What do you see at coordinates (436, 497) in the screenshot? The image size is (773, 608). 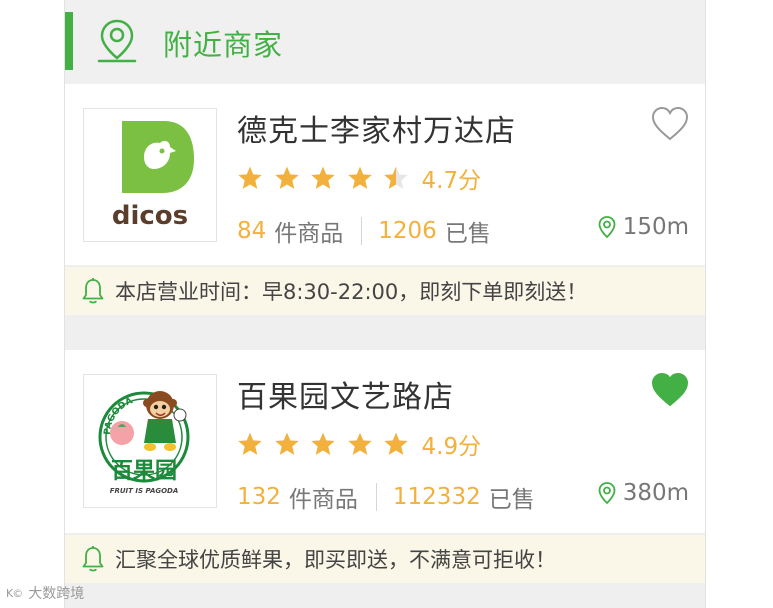 I see `sold-count: 112332` at bounding box center [436, 497].